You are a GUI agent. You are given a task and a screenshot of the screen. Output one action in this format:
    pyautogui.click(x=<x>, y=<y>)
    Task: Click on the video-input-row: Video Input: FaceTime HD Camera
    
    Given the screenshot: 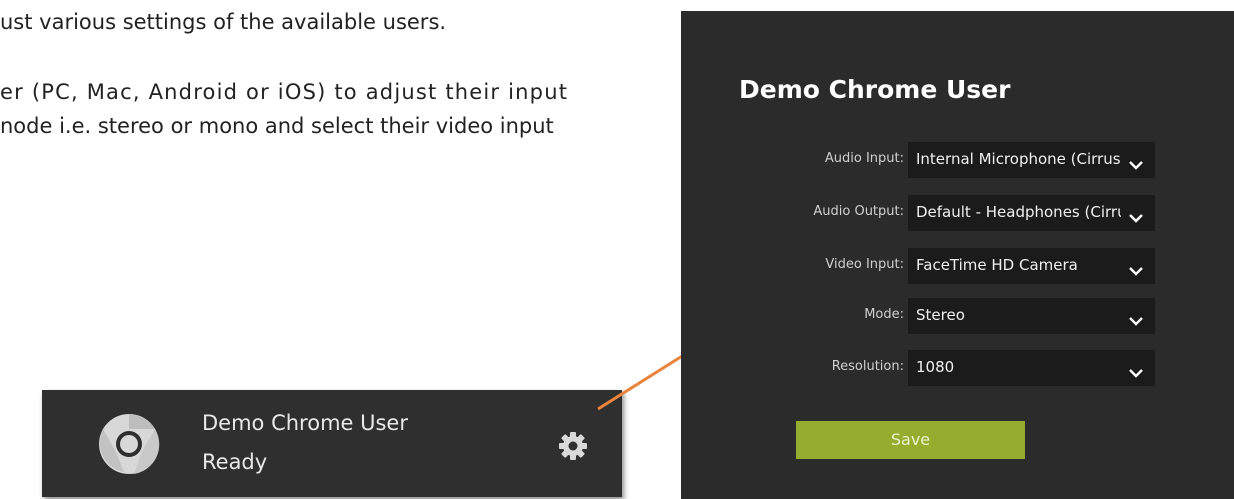 What is the action you would take?
    pyautogui.click(x=957, y=266)
    